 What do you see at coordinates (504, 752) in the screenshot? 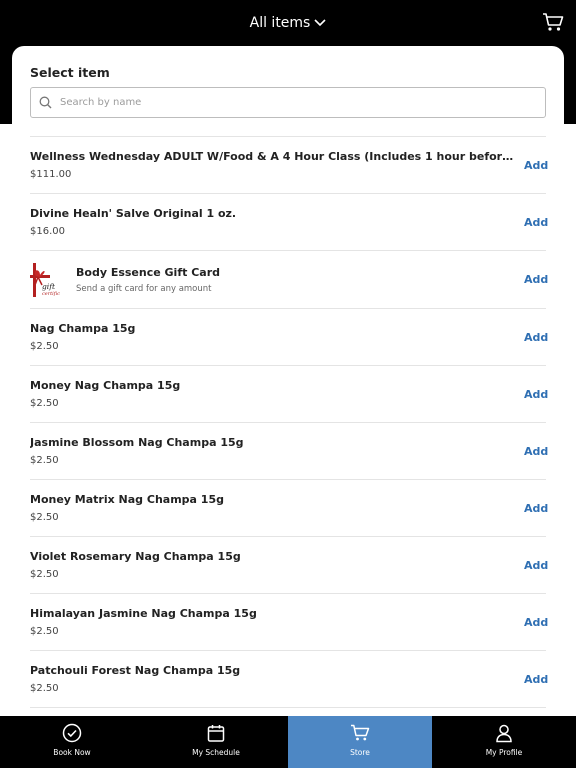
I see `tab-label: My Profile` at bounding box center [504, 752].